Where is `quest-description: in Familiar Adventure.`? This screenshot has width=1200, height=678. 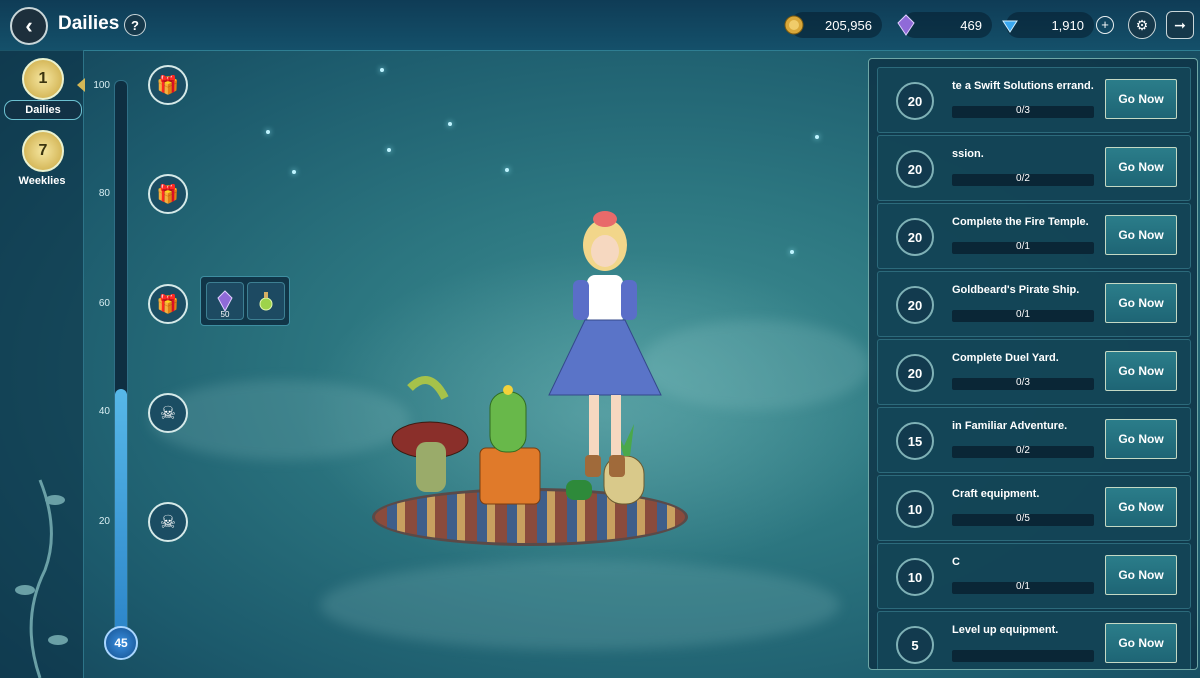 quest-description: in Familiar Adventure. is located at coordinates (1010, 426).